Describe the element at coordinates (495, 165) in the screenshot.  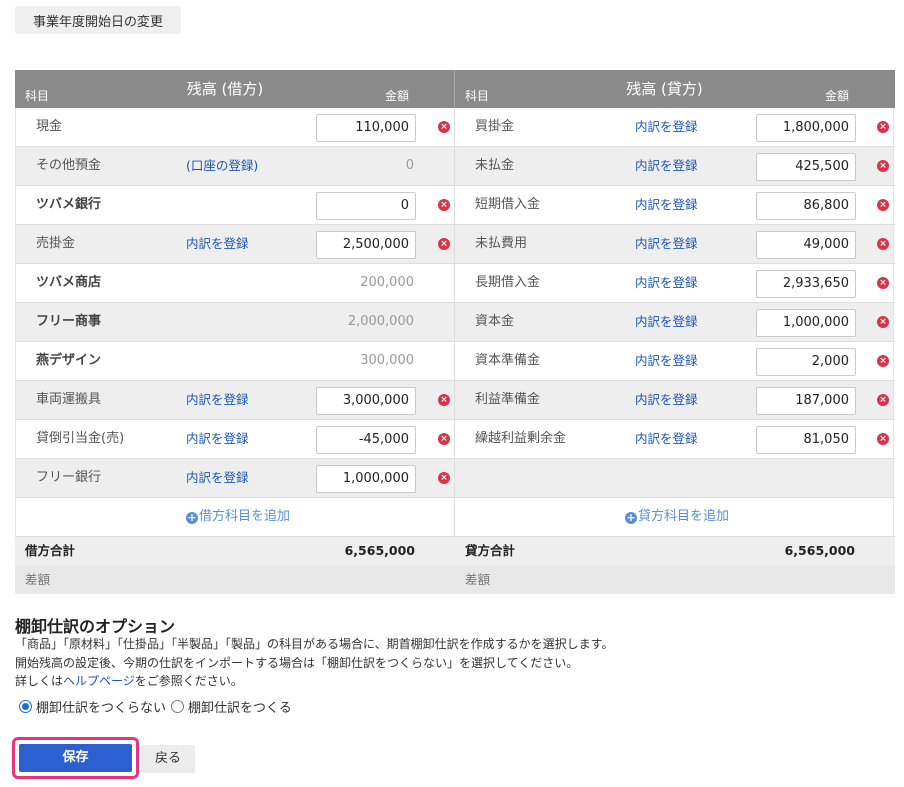
I see `credit-subject-name: 未払金` at that location.